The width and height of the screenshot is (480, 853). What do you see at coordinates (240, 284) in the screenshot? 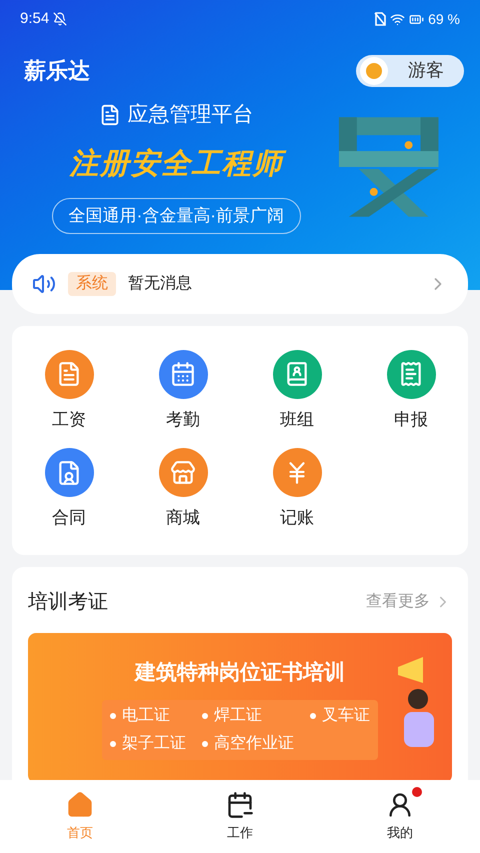
I see `notice-bar: 系统 暂无消息` at bounding box center [240, 284].